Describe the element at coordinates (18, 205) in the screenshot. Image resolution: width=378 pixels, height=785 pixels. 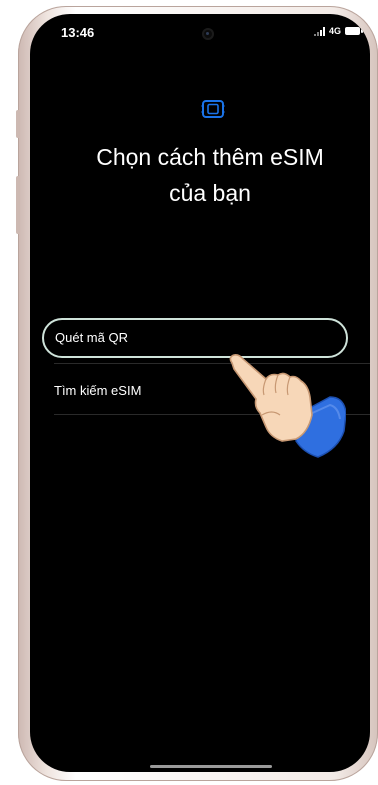
I see `phone-volume-button` at that location.